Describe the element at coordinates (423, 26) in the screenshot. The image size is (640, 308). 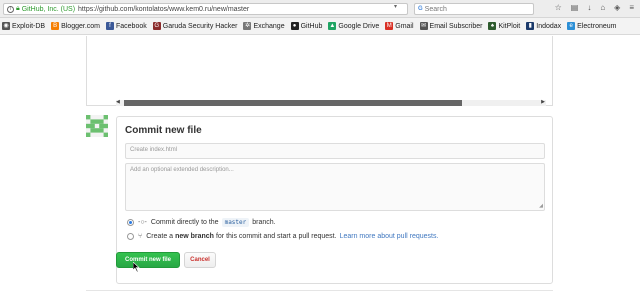
I see `email-icon: ✉` at that location.